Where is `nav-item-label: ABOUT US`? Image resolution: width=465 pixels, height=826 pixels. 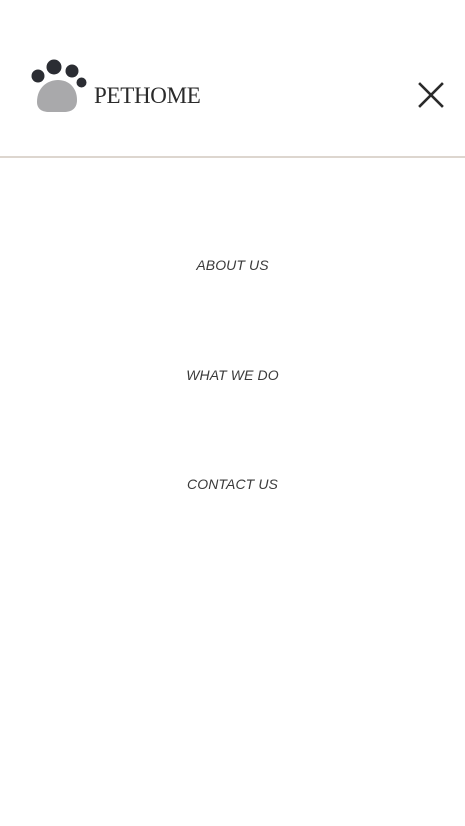
nav-item-label: ABOUT US is located at coordinates (232, 265).